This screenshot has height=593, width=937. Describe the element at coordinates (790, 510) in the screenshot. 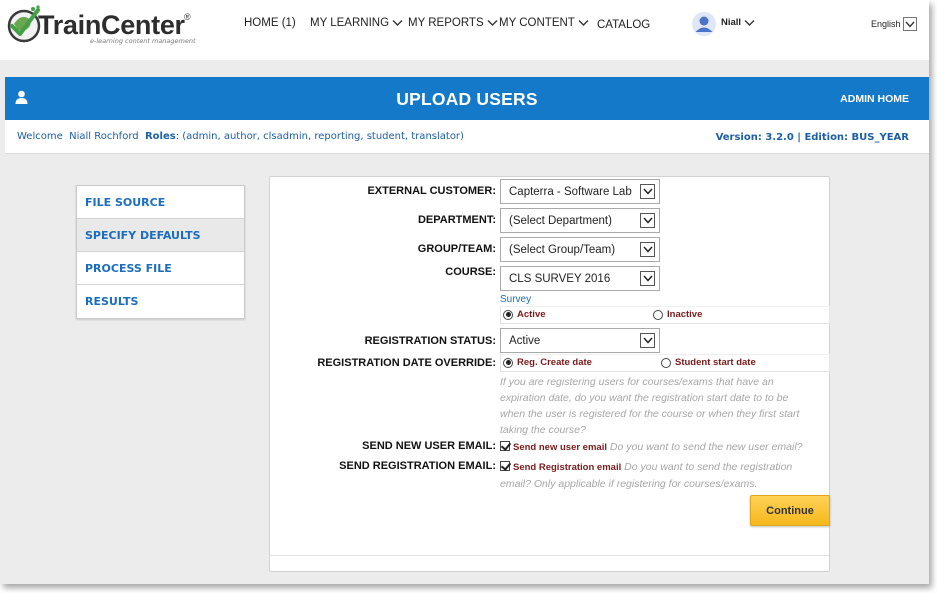

I see `continue-button: Continue` at that location.